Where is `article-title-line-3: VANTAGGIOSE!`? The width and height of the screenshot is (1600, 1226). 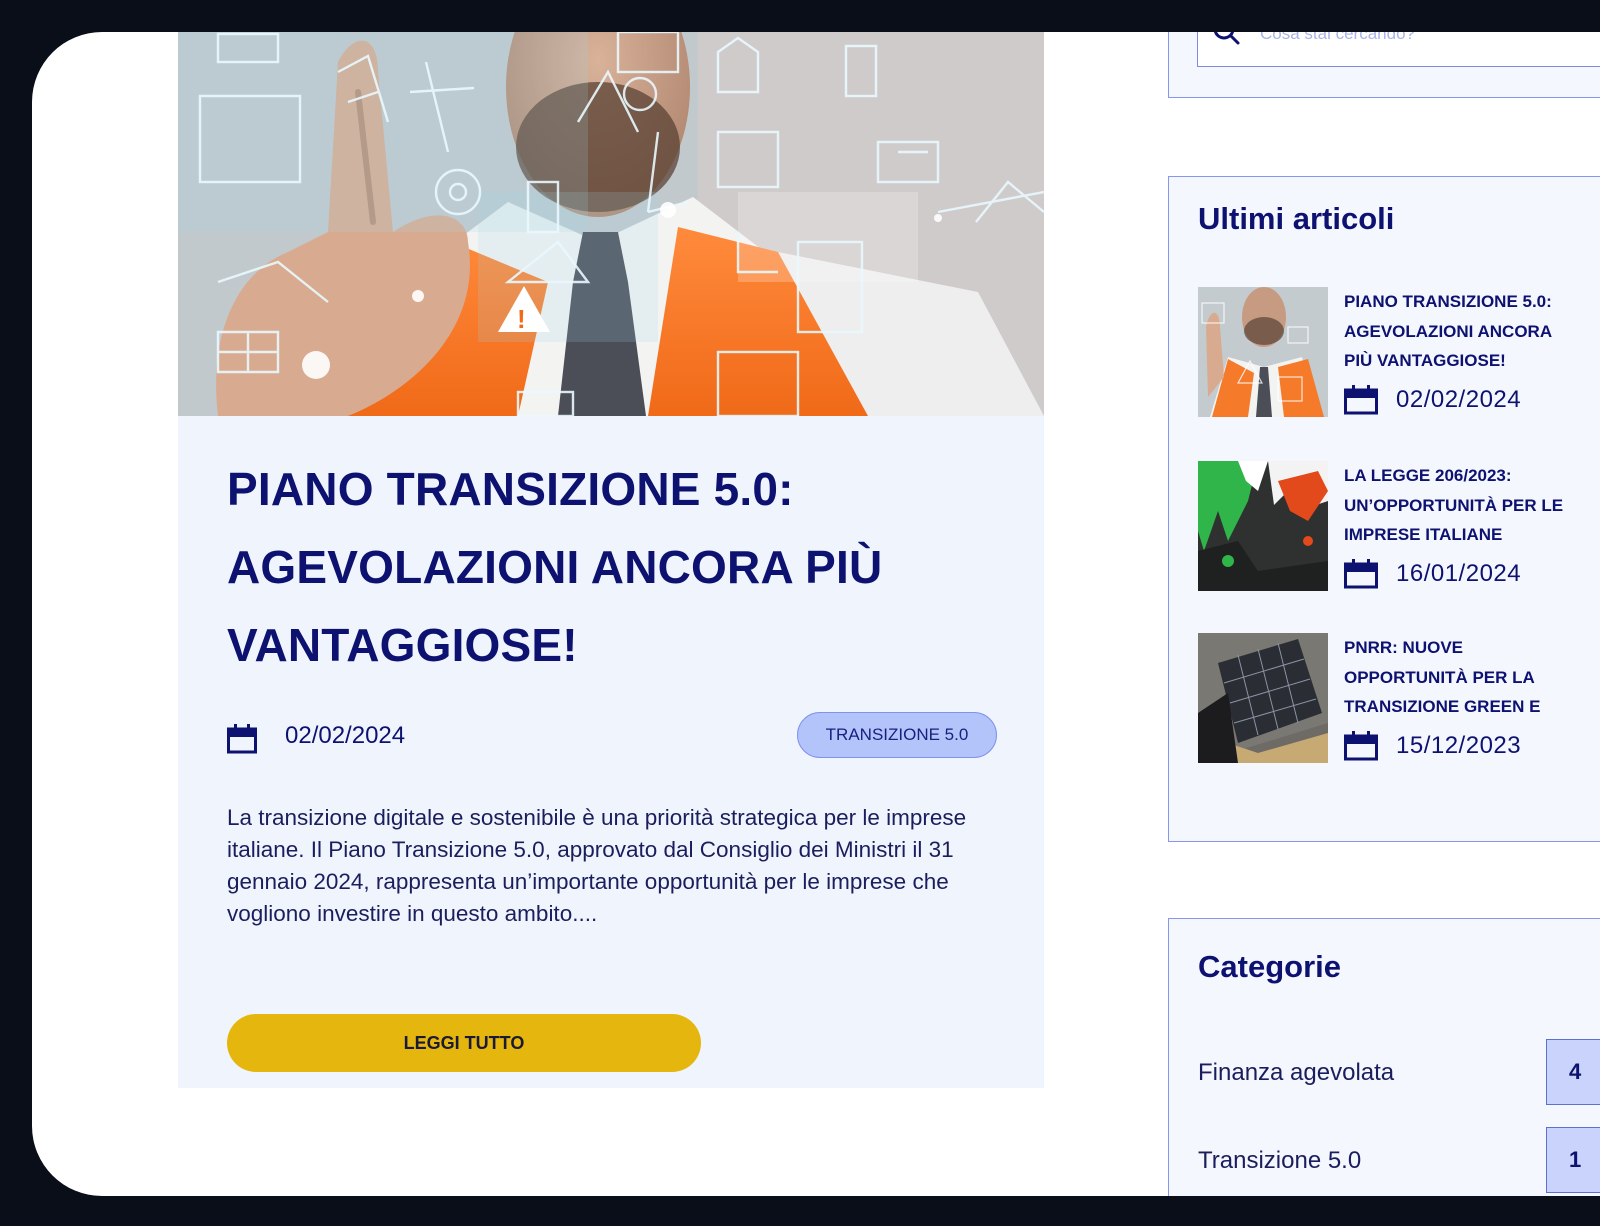
article-title-line-3: VANTAGGIOSE! is located at coordinates (402, 645).